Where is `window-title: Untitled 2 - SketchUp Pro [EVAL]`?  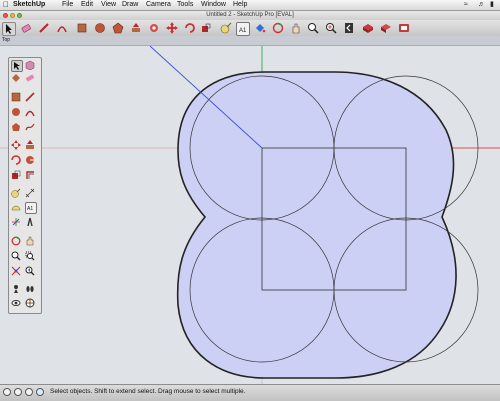
window-title: Untitled 2 - SketchUp Pro [EVAL] is located at coordinates (250, 15).